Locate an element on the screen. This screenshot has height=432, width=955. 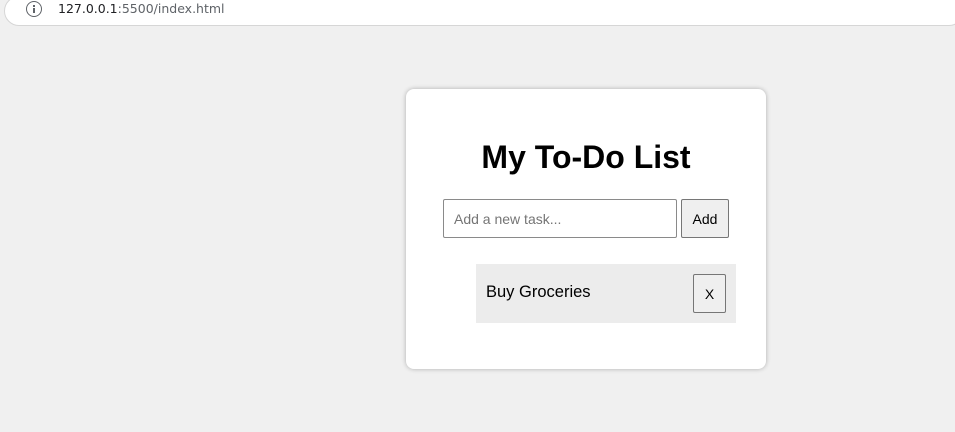
task-text: Buy Groceries is located at coordinates (538, 292).